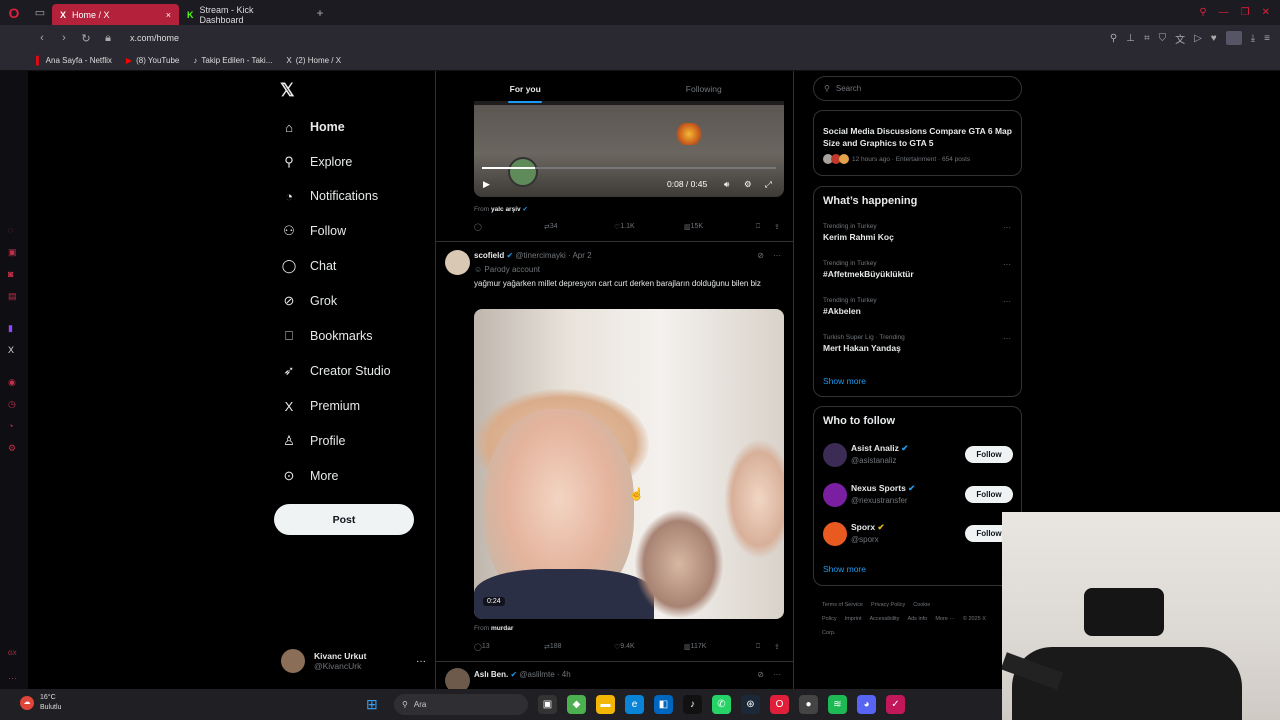  I want to click on discord-icon: ◕, so click(866, 704).